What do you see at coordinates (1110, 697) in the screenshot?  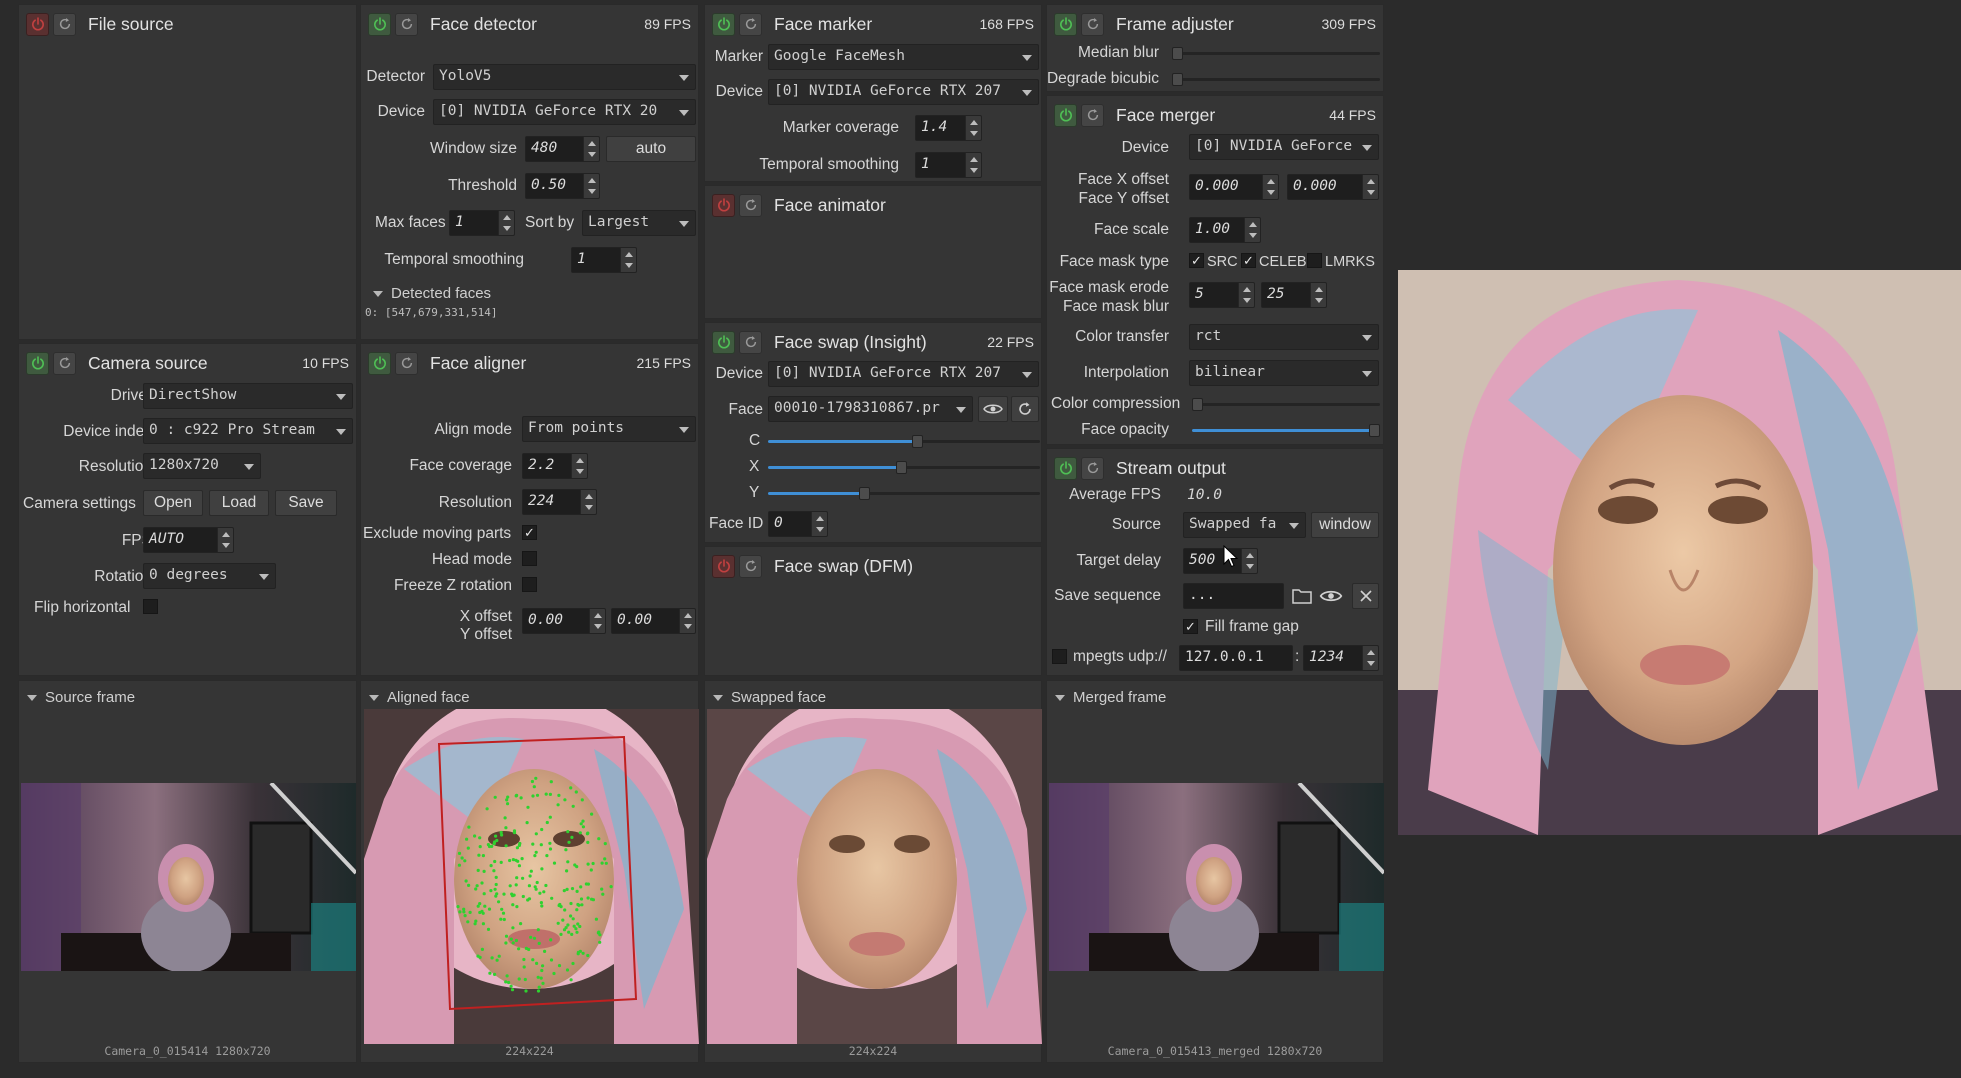 I see `merged-frame-toggle: Merged frame` at bounding box center [1110, 697].